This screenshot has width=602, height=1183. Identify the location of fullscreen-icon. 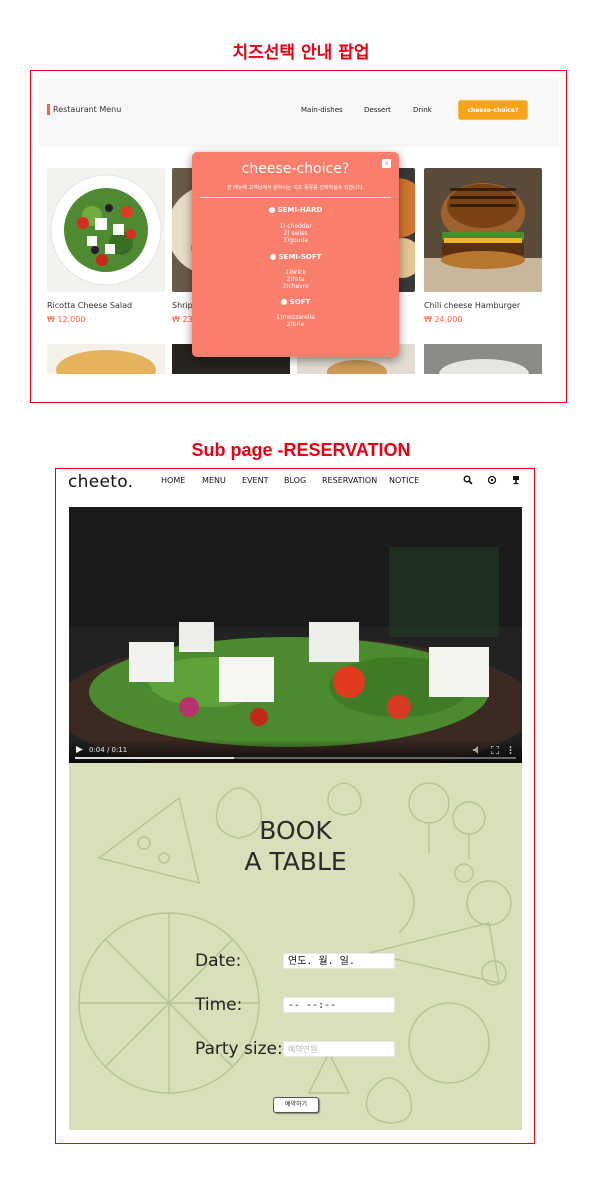
(495, 750).